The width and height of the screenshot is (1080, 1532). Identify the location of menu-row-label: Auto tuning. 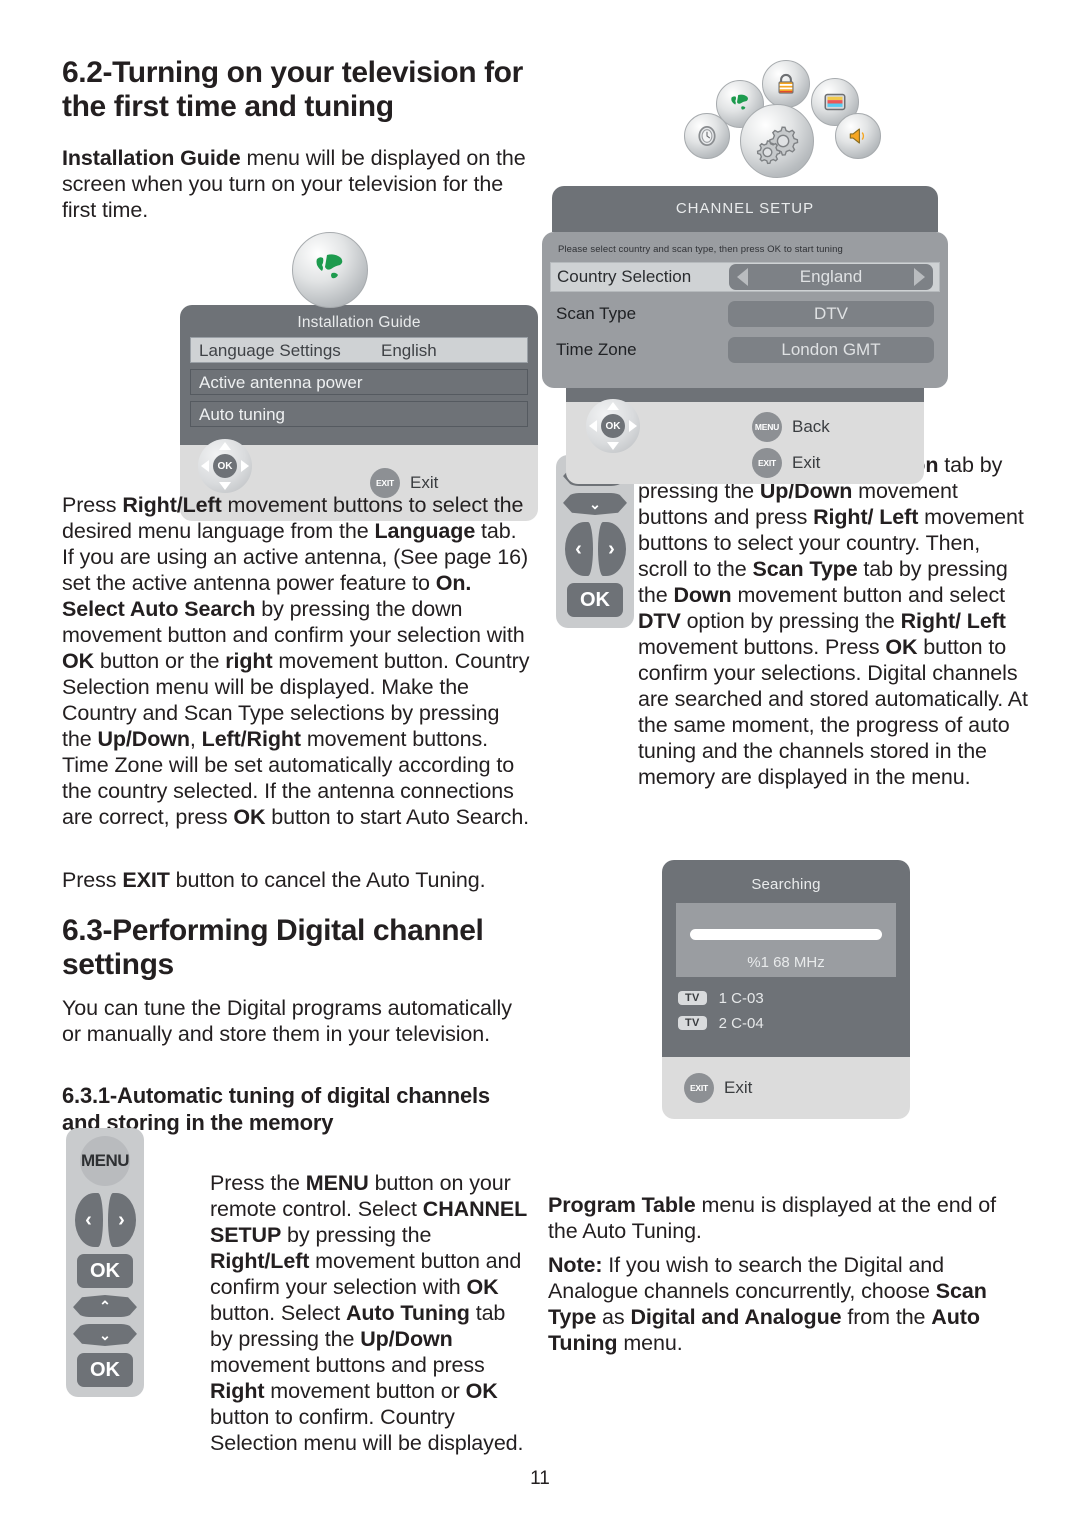
(242, 414).